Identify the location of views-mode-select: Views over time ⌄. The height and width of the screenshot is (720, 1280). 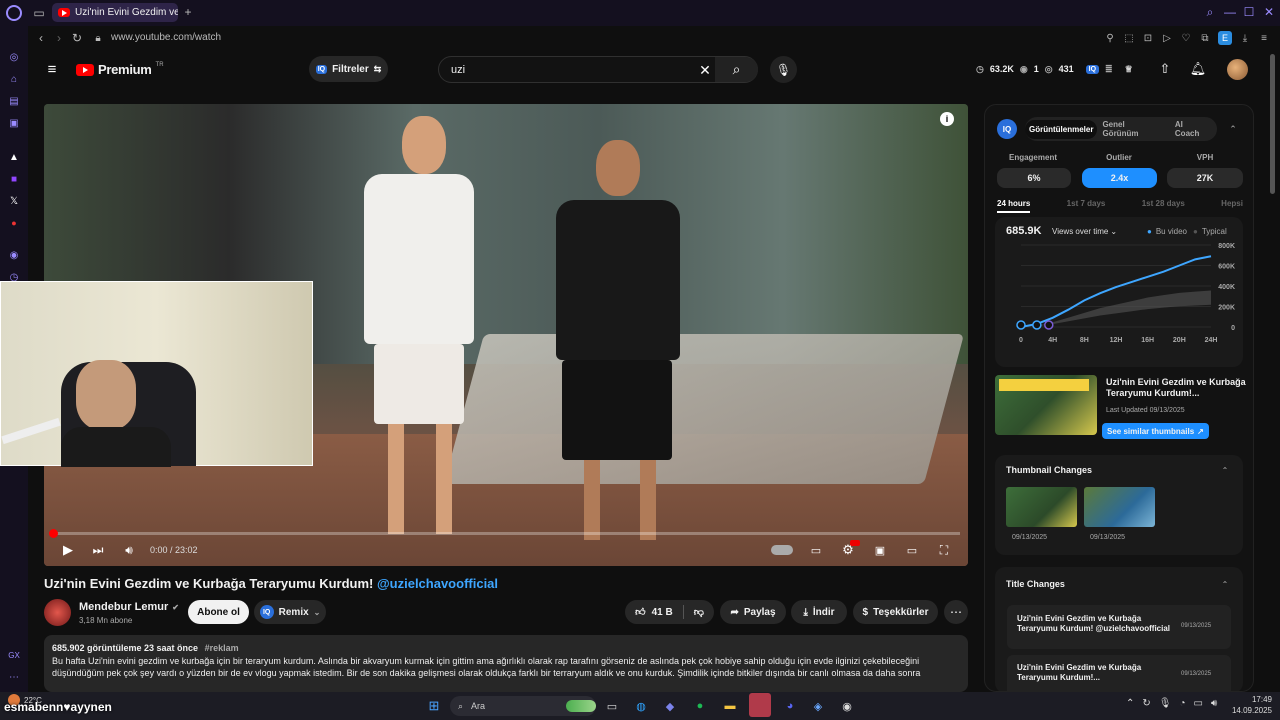
(1084, 231).